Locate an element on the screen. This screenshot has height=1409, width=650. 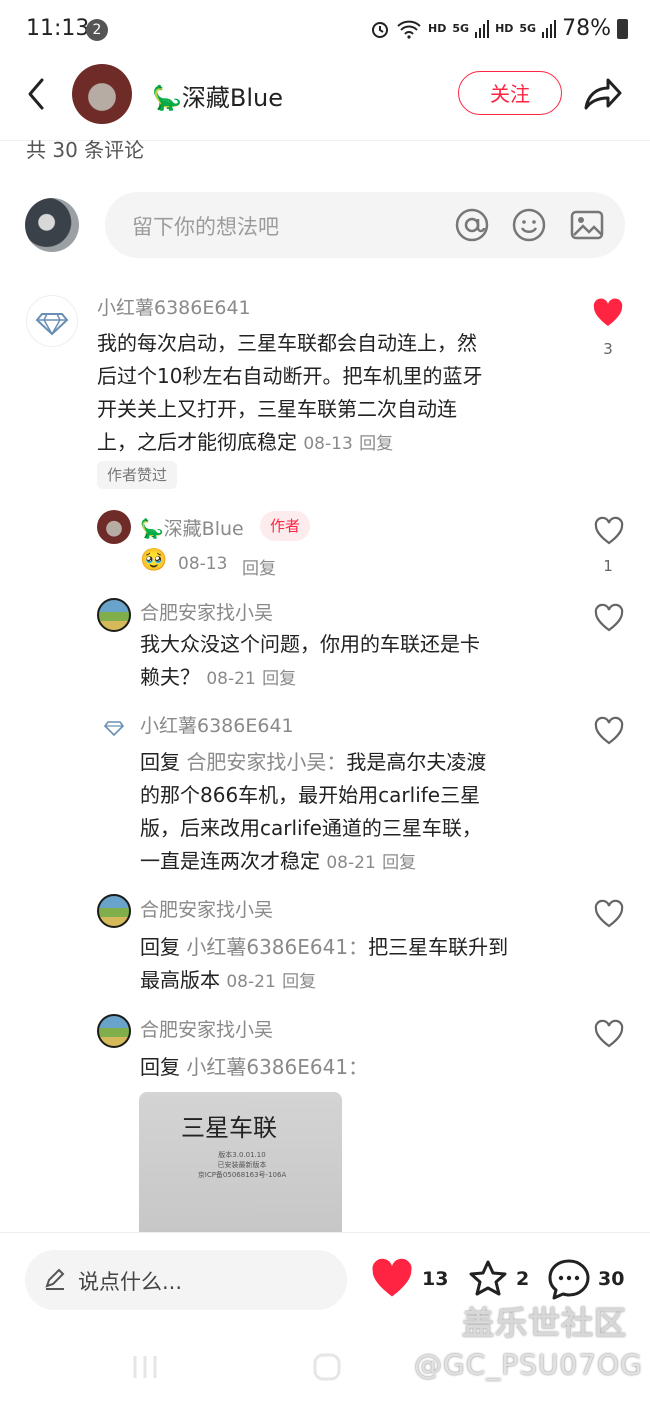
battery-icon is located at coordinates (622, 28).